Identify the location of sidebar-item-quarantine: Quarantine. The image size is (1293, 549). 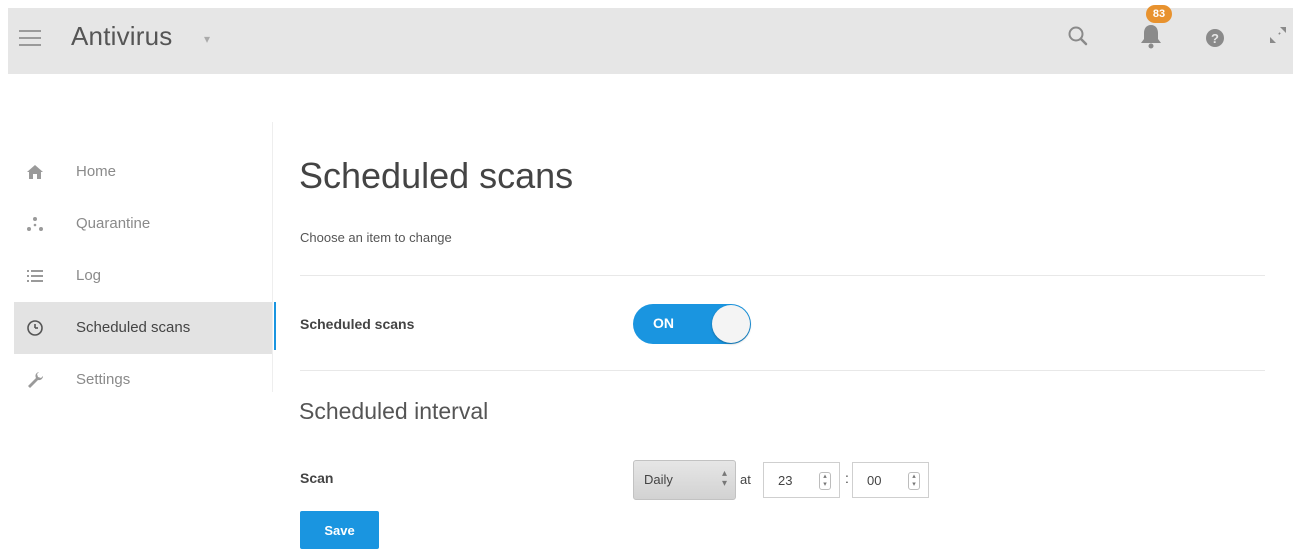
(143, 224).